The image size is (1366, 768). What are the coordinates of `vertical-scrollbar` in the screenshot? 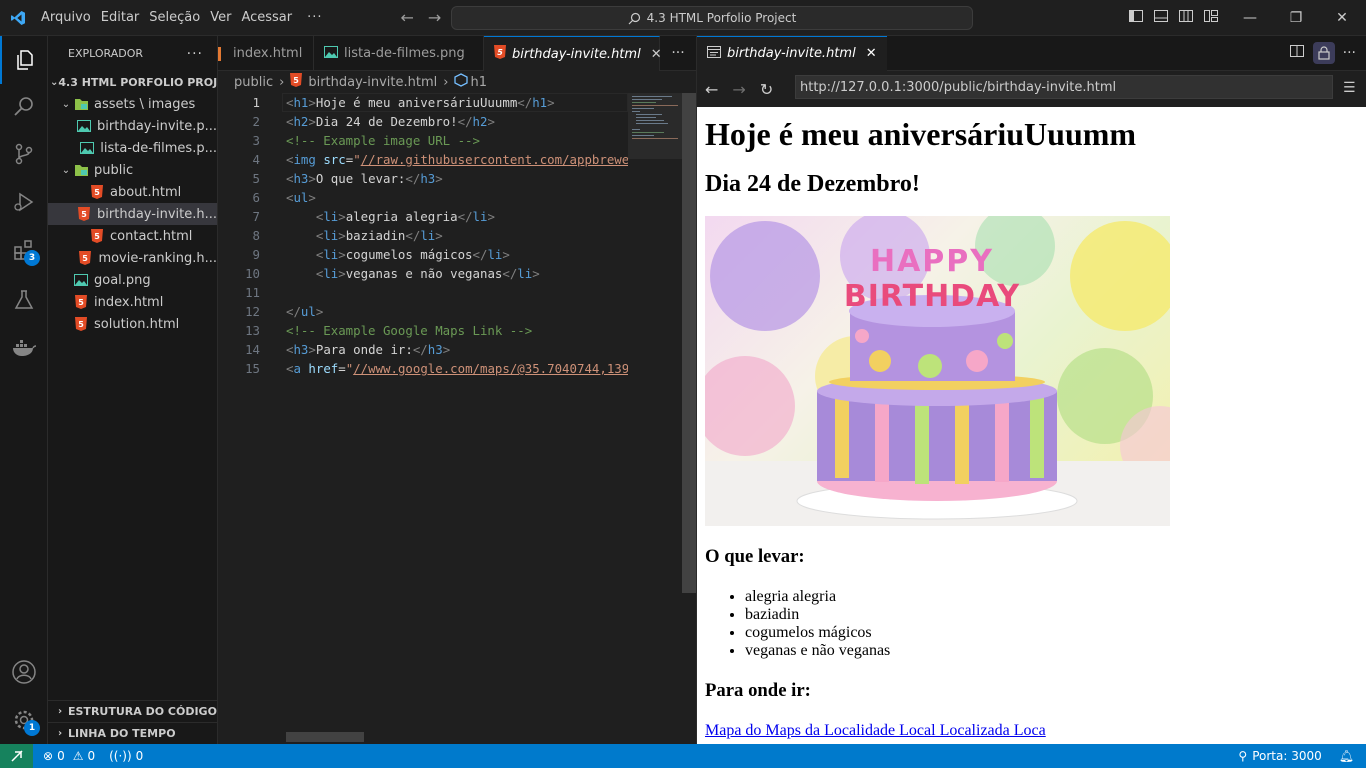 It's located at (689, 343).